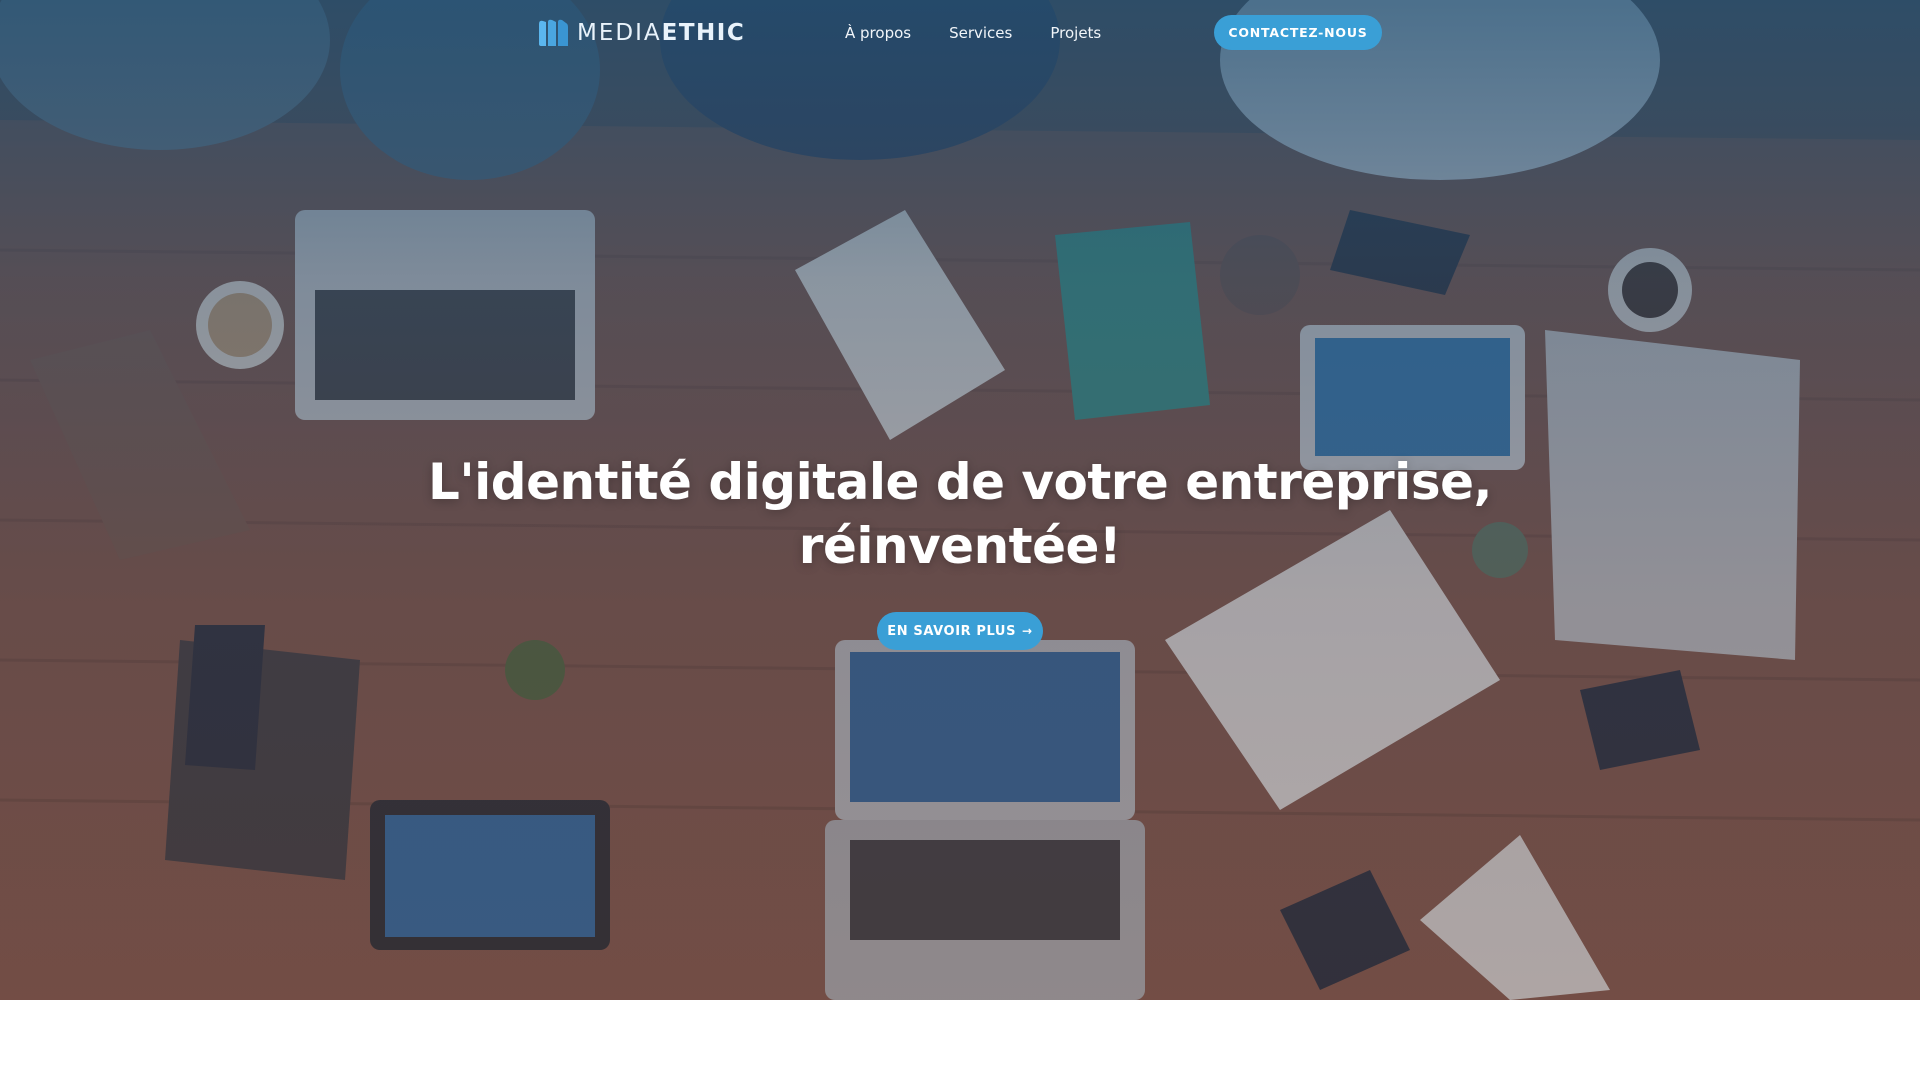 The height and width of the screenshot is (1080, 1920). Describe the element at coordinates (1075, 33) in the screenshot. I see `nav-link-projets: Projets` at that location.